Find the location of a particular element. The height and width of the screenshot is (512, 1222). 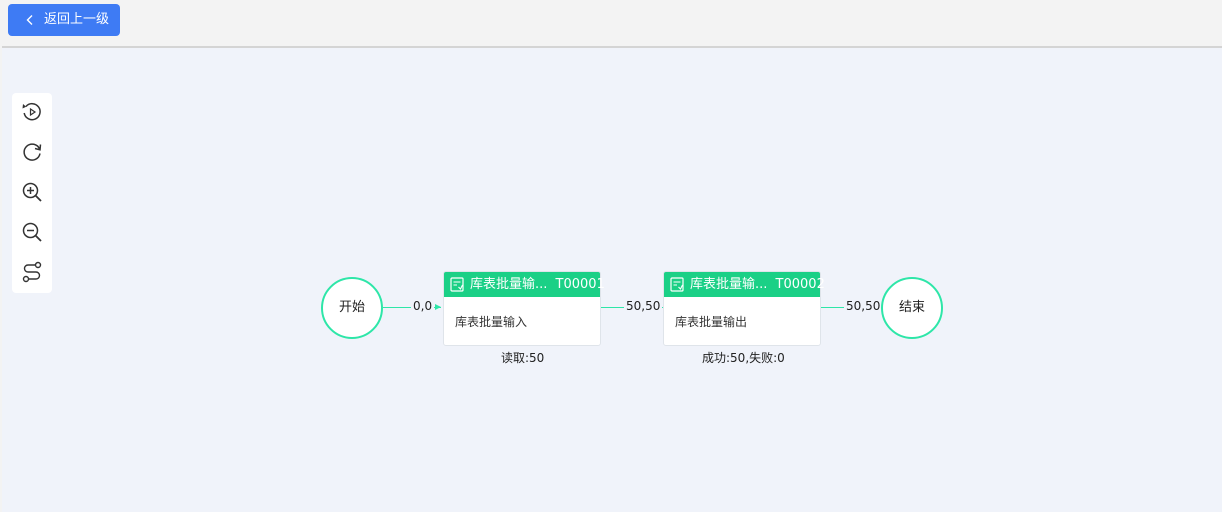

back-button-label: 返回上一级 is located at coordinates (77, 19).